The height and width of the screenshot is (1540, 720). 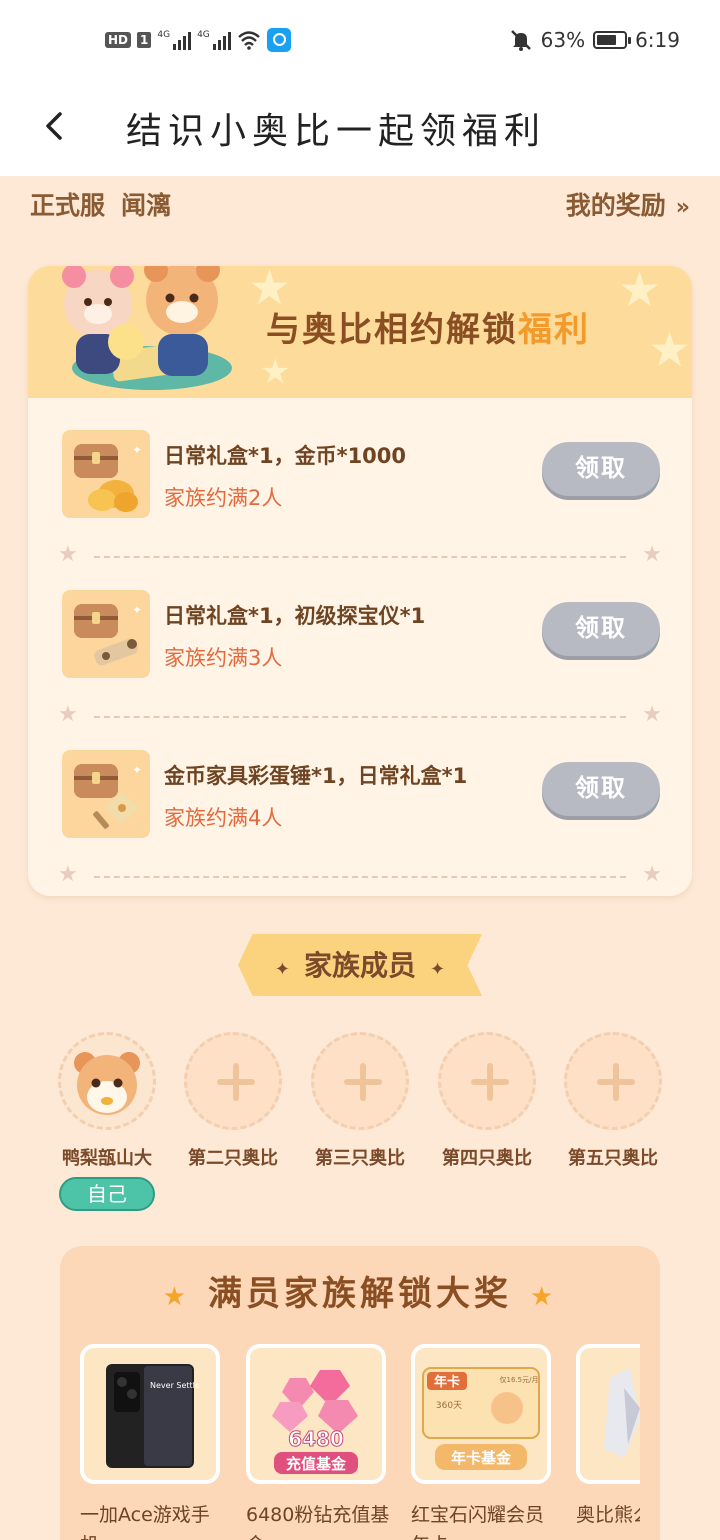 I want to click on family-member-slot: 第五只奥比, so click(x=613, y=1101).